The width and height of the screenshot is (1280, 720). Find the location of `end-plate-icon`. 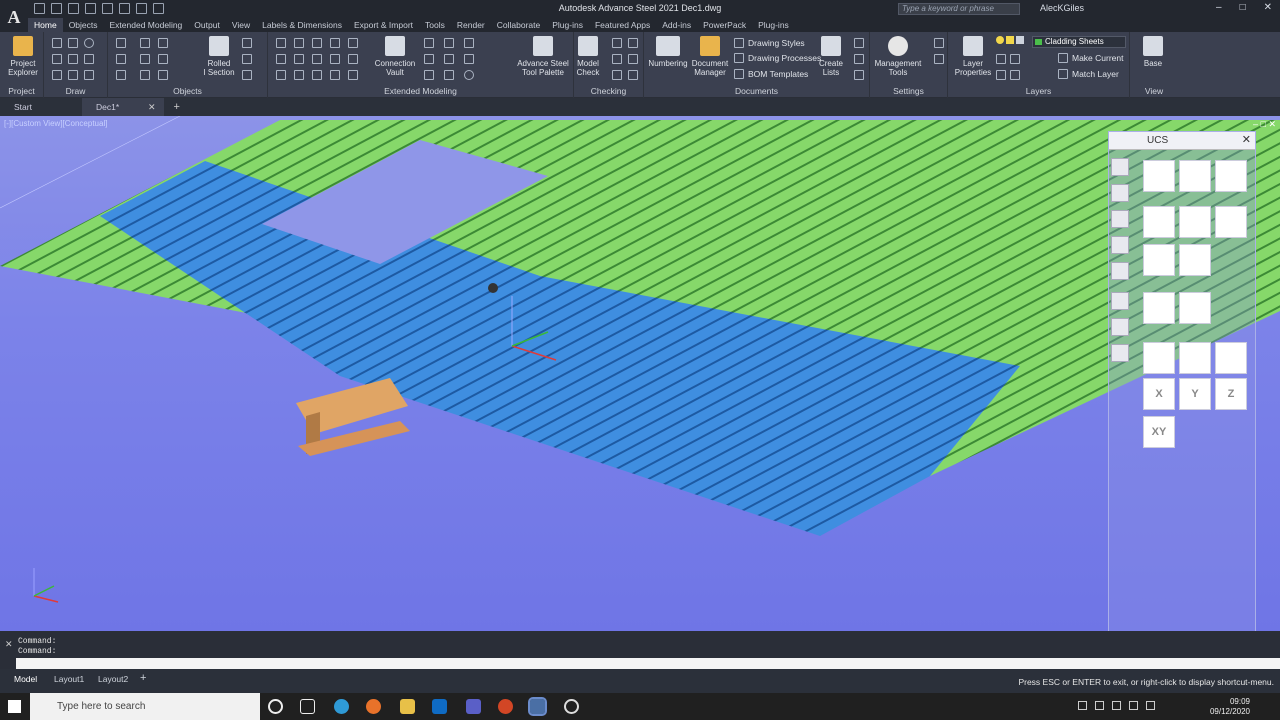

end-plate-icon is located at coordinates (317, 75).